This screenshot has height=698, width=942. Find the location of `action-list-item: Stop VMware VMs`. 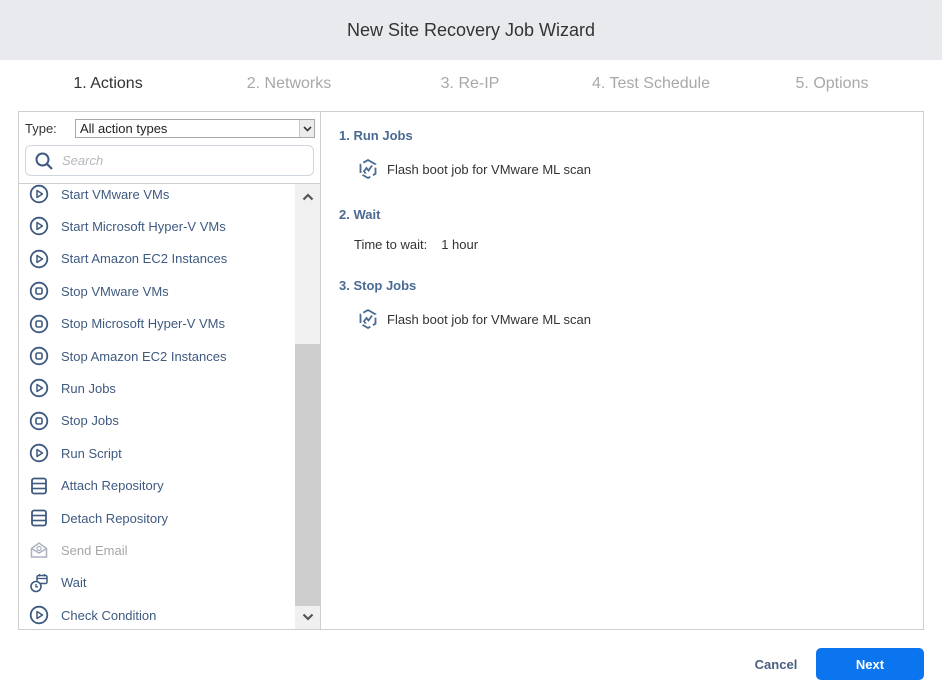

action-list-item: Stop VMware VMs is located at coordinates (157, 291).